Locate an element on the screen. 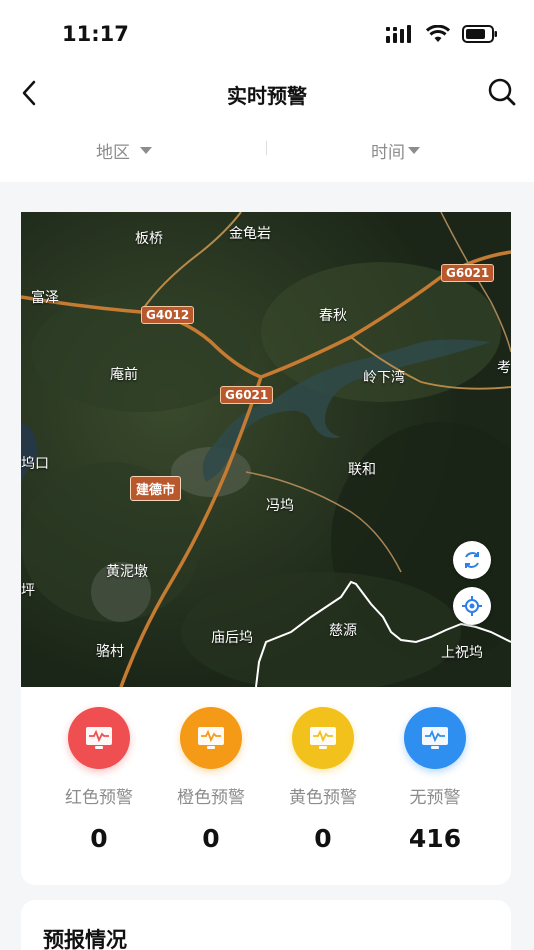  nav-bar: 实时预警 is located at coordinates (267, 95).